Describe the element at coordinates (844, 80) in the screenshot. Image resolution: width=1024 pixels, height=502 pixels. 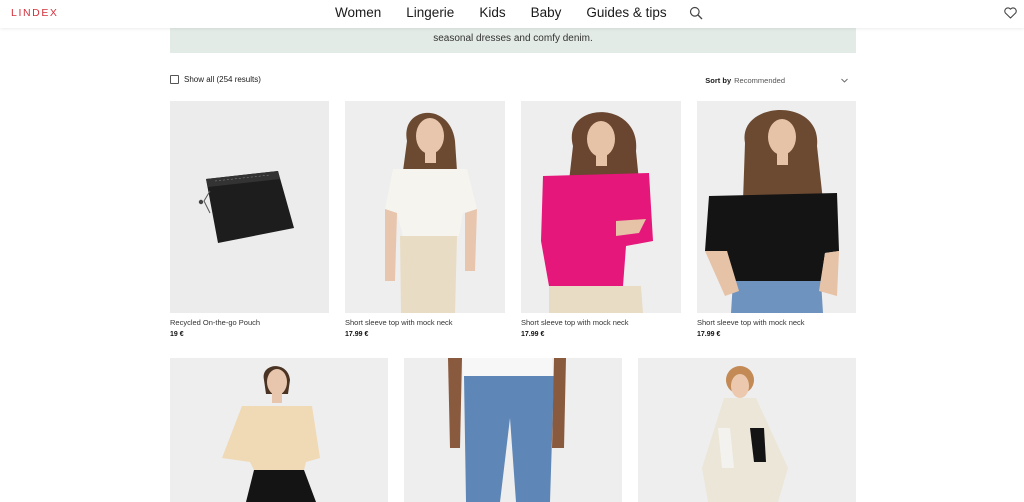
I see `chevron-down-icon` at that location.